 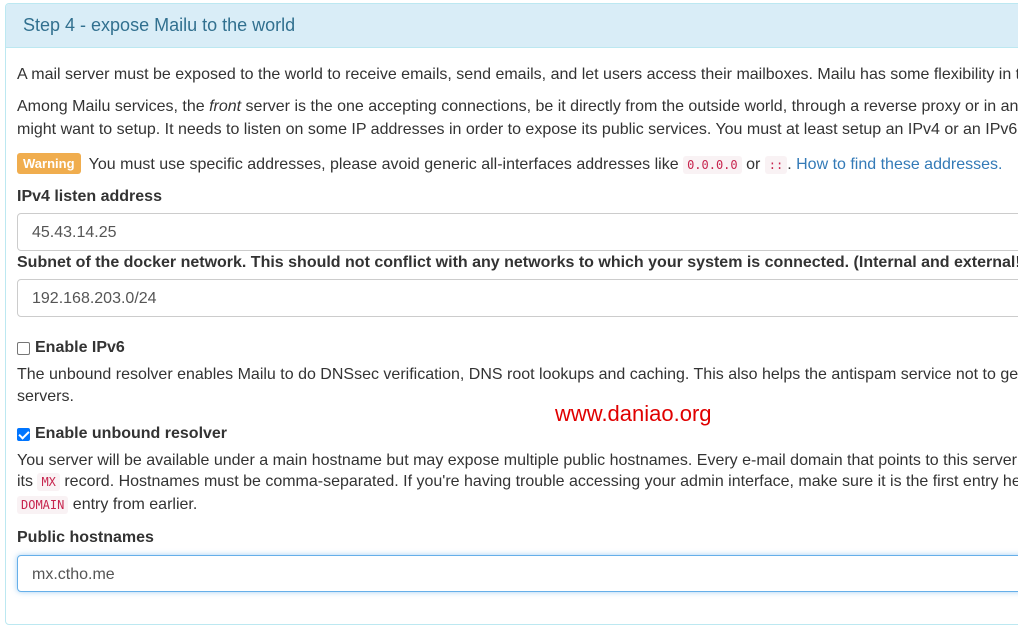 I want to click on code-mx: MX, so click(x=48, y=482).